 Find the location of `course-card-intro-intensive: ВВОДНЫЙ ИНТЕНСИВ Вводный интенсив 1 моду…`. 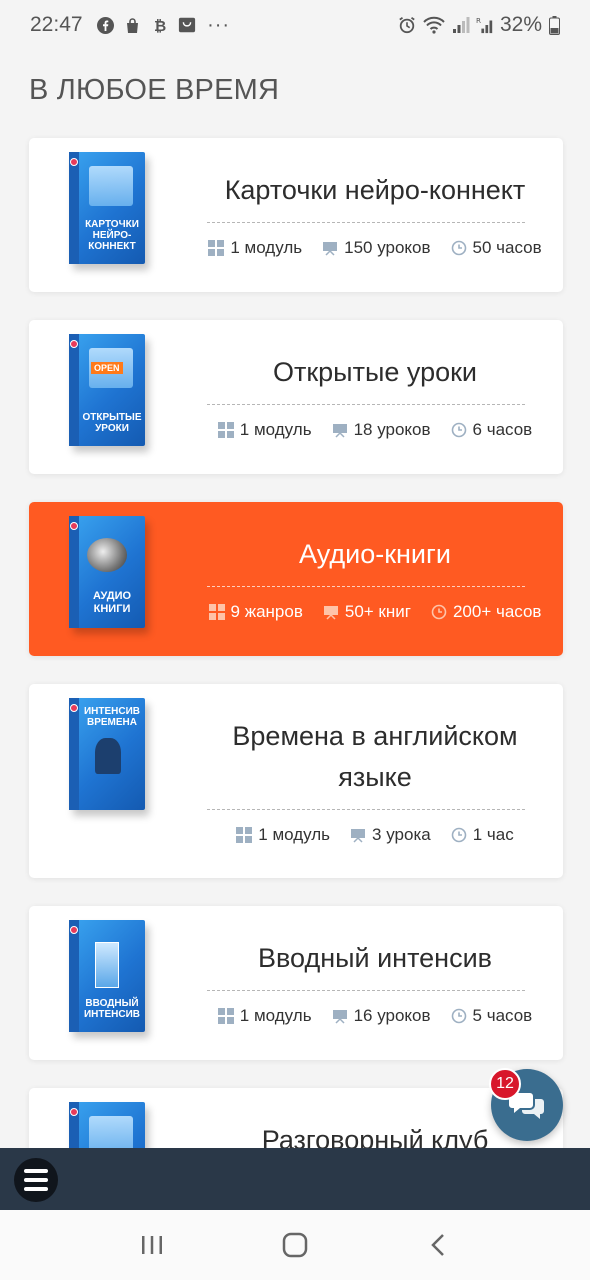

course-card-intro-intensive: ВВОДНЫЙ ИНТЕНСИВ Вводный интенсив 1 моду… is located at coordinates (296, 983).